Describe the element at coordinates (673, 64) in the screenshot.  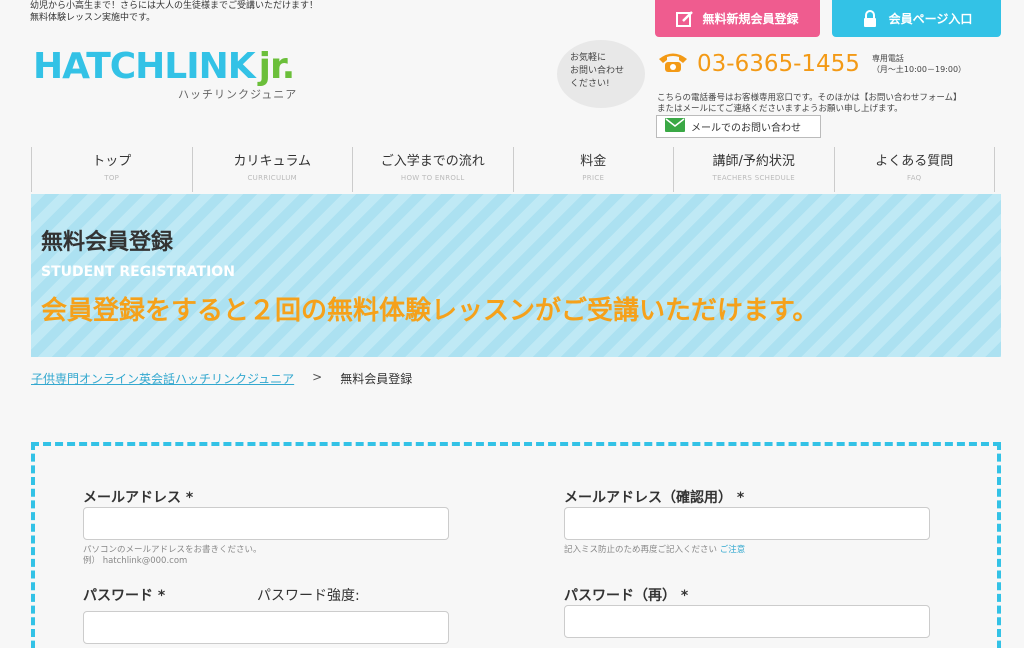
I see `phone-icon` at that location.